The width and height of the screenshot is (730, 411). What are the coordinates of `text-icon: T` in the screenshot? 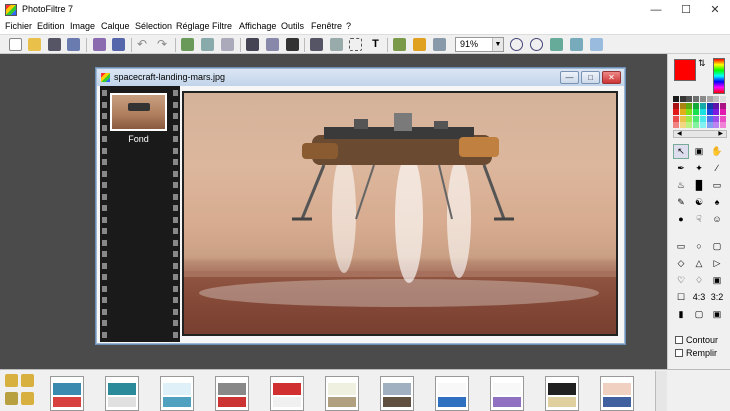 It's located at (375, 44).